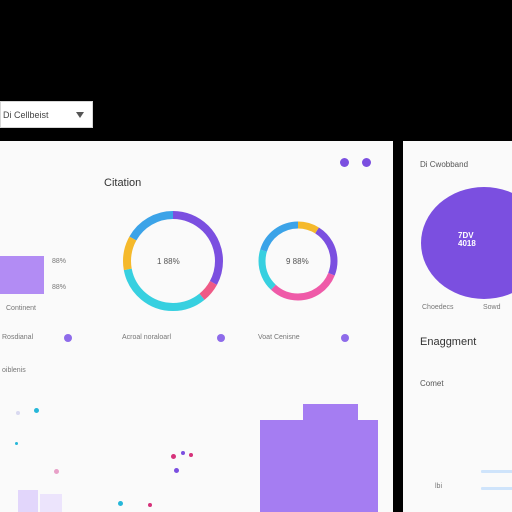 This screenshot has width=512, height=512. I want to click on row-label-left: Rosdianal, so click(18, 337).